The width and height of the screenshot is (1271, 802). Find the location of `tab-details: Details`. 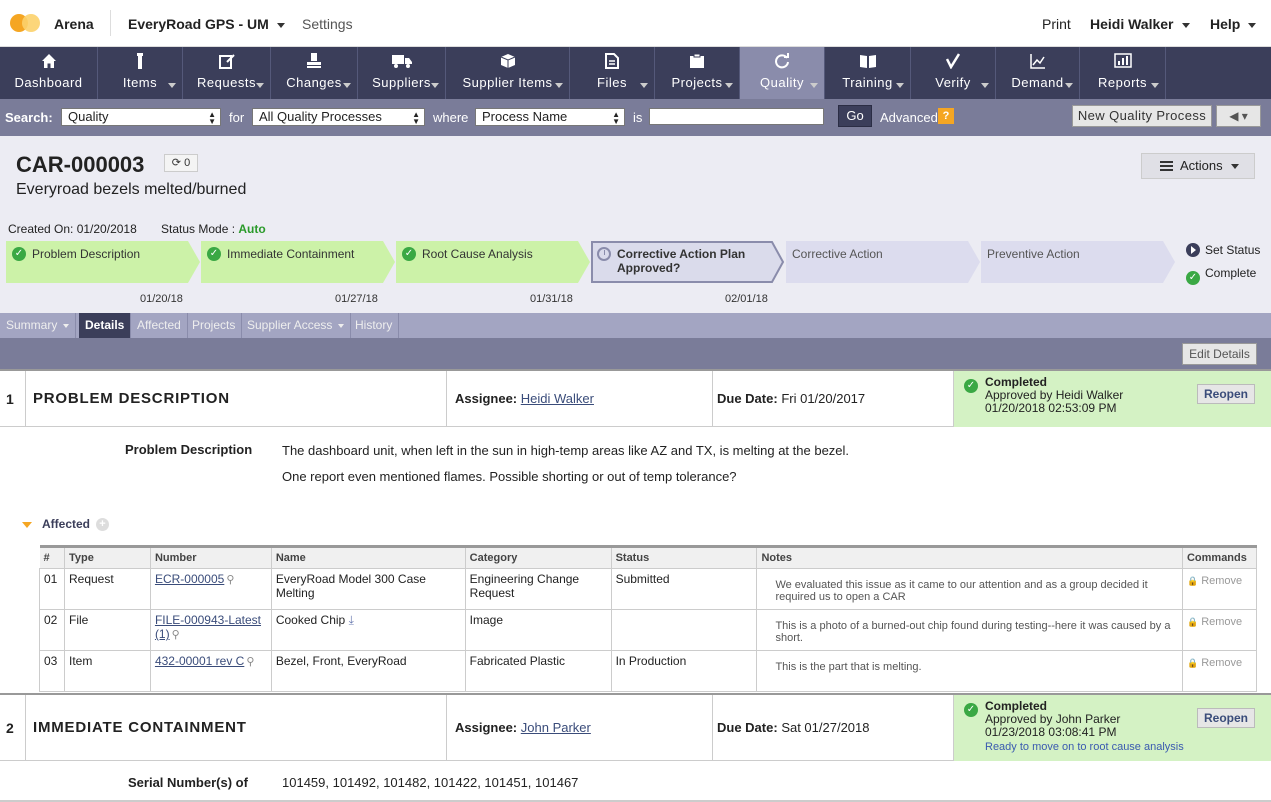

tab-details: Details is located at coordinates (105, 325).